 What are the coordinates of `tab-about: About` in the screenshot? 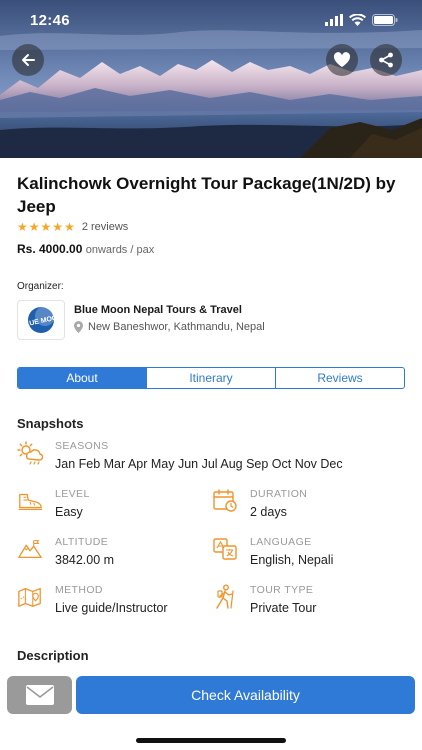 It's located at (82, 378).